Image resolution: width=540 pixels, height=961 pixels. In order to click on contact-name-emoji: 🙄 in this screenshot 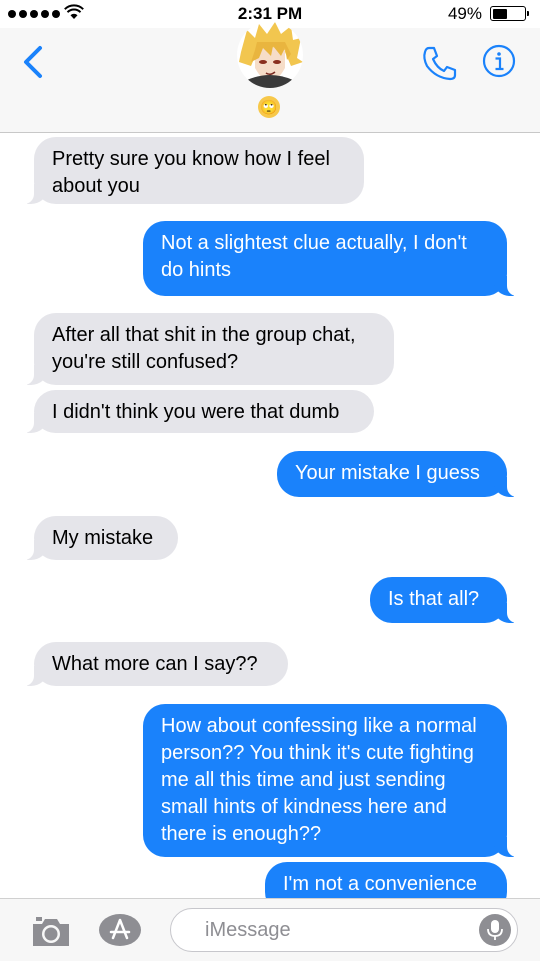, I will do `click(269, 107)`.